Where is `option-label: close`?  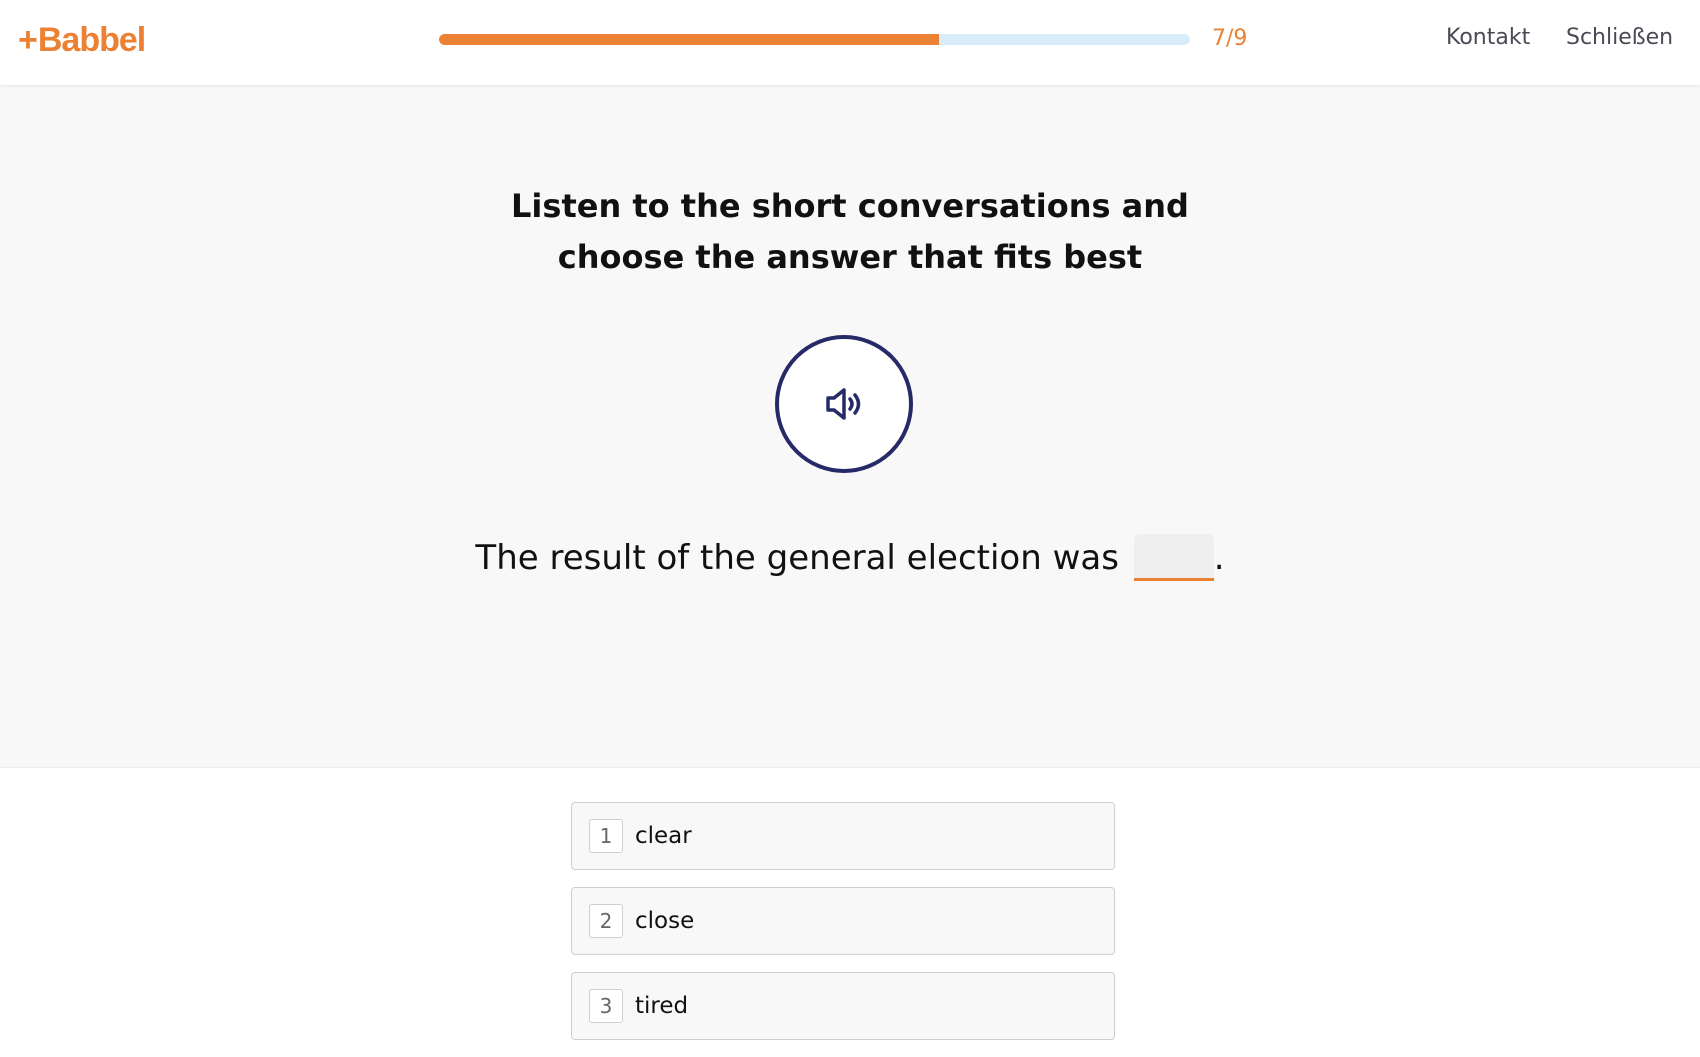
option-label: close is located at coordinates (665, 921).